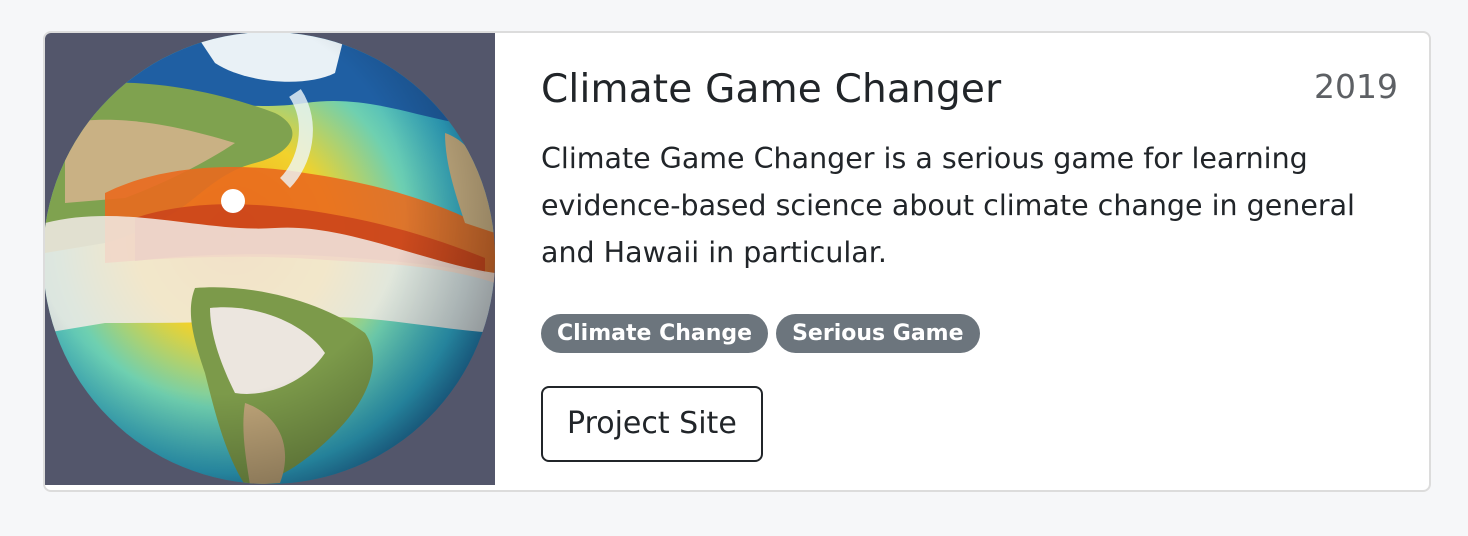 Image resolution: width=1468 pixels, height=536 pixels. I want to click on project-title: Climate Game Changer, so click(771, 89).